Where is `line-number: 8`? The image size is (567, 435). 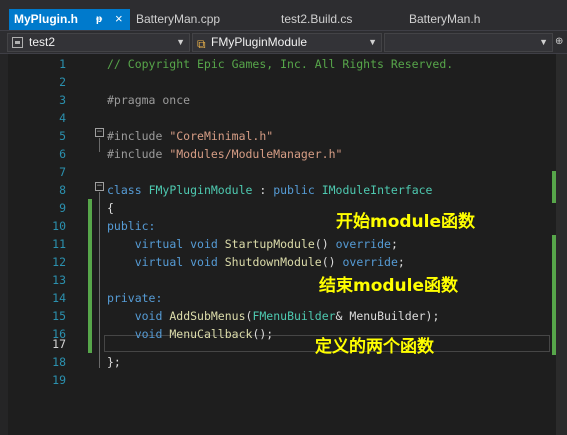
line-number: 8 is located at coordinates (62, 190).